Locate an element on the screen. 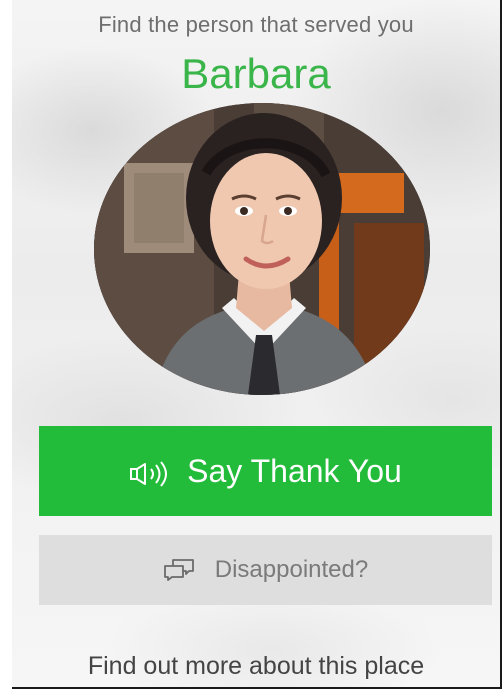 The width and height of the screenshot is (504, 691). disappointed-button: Disappointed? is located at coordinates (265, 570).